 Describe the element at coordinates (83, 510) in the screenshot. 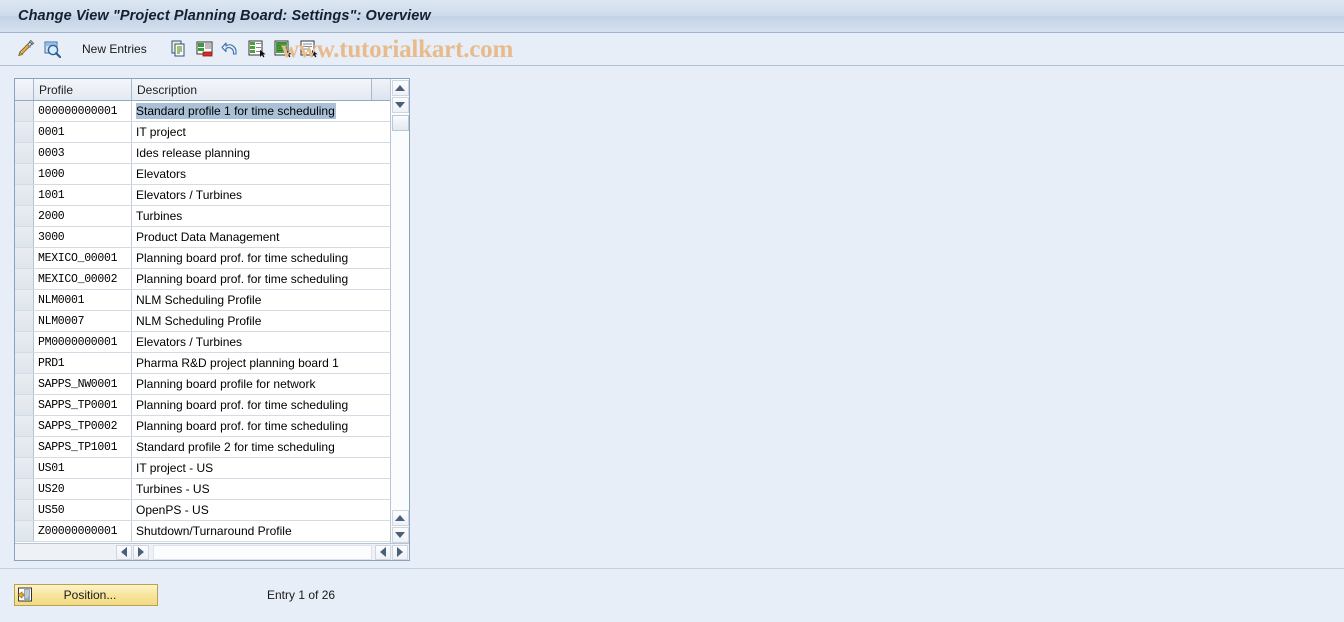

I see `cell-profile: US50` at that location.